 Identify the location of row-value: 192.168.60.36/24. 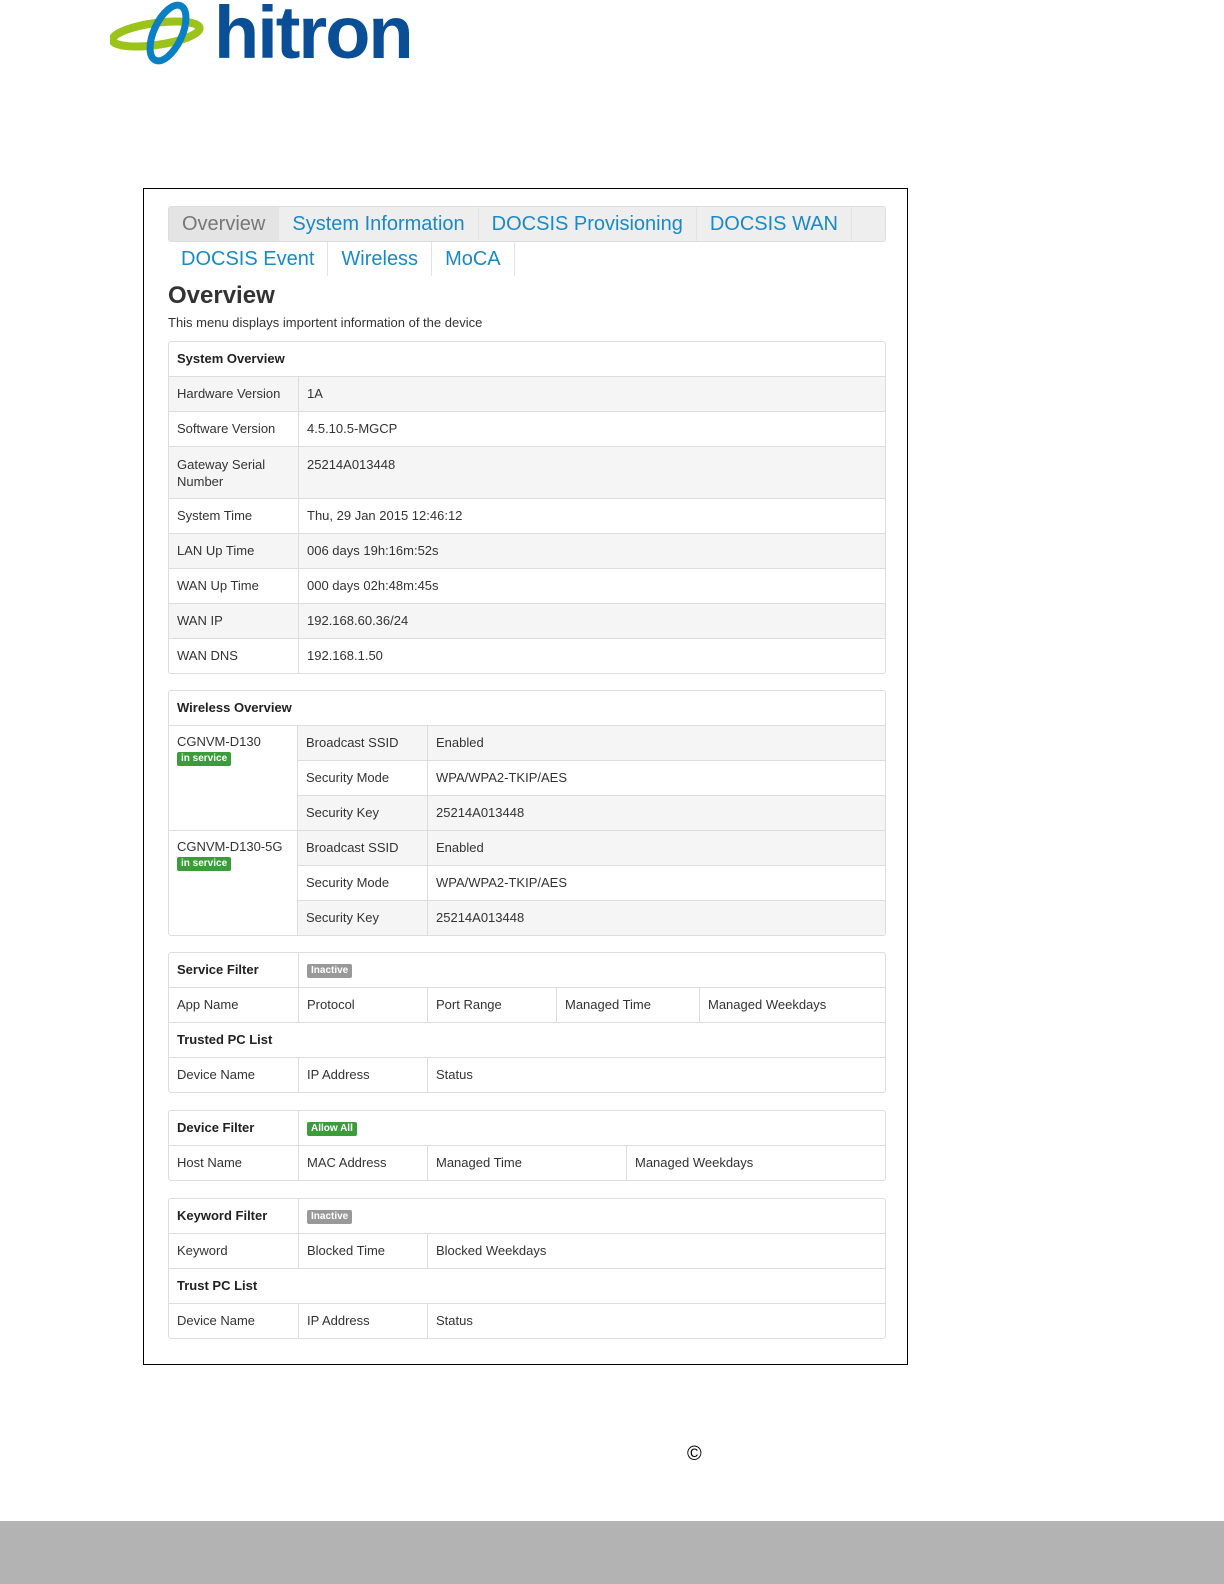
(591, 621).